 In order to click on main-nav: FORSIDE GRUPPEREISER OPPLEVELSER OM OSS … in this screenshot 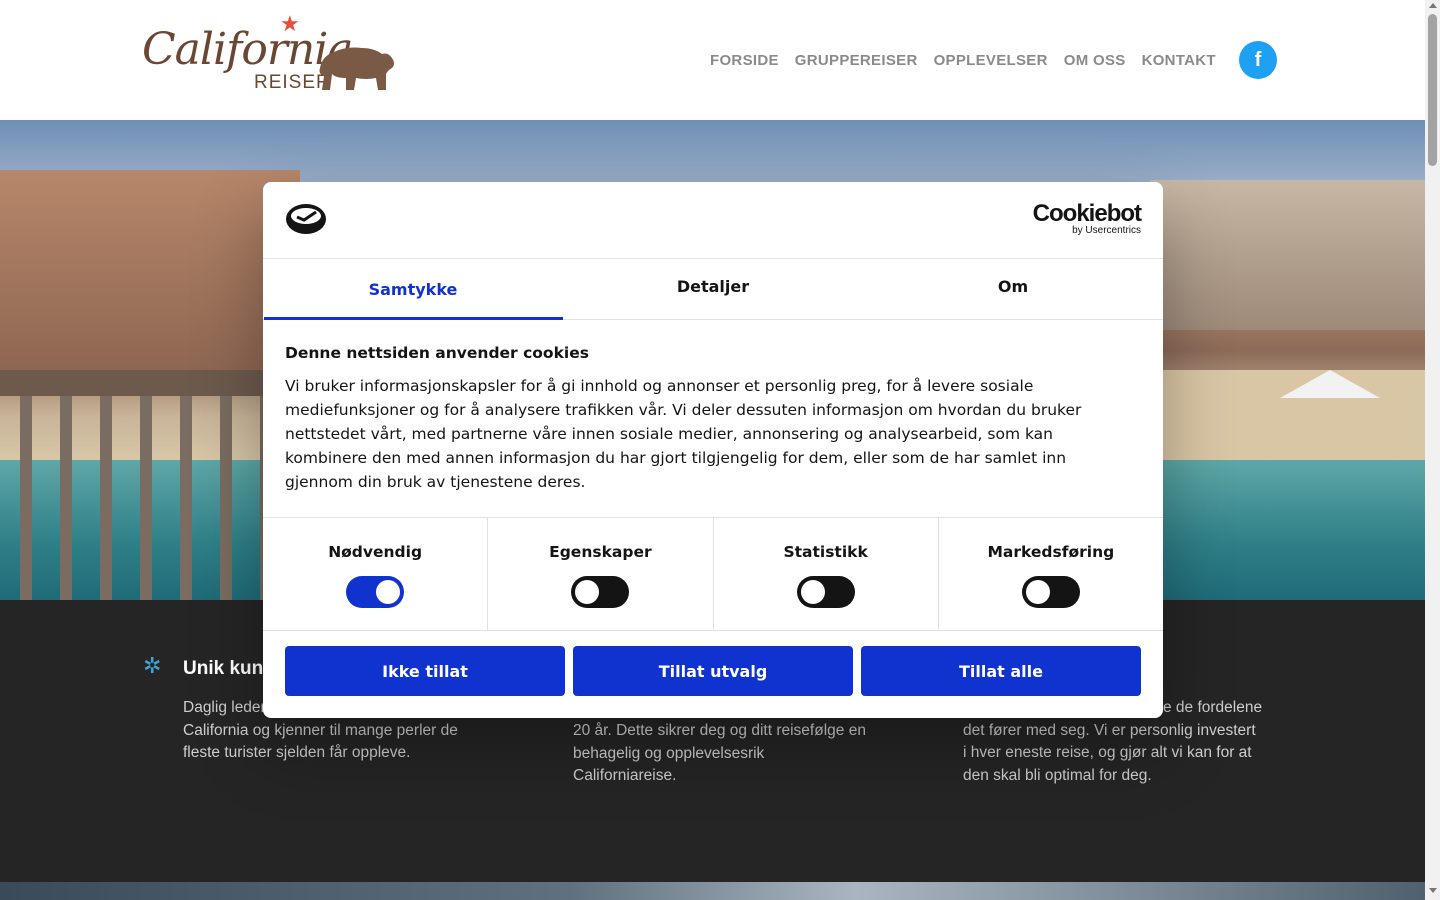, I will do `click(963, 60)`.